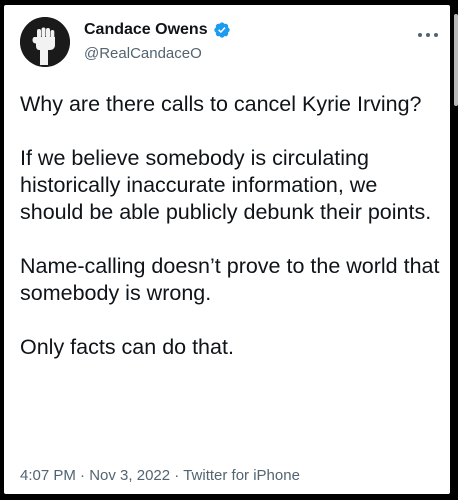  Describe the element at coordinates (221, 30) in the screenshot. I see `verified-badge-icon` at that location.